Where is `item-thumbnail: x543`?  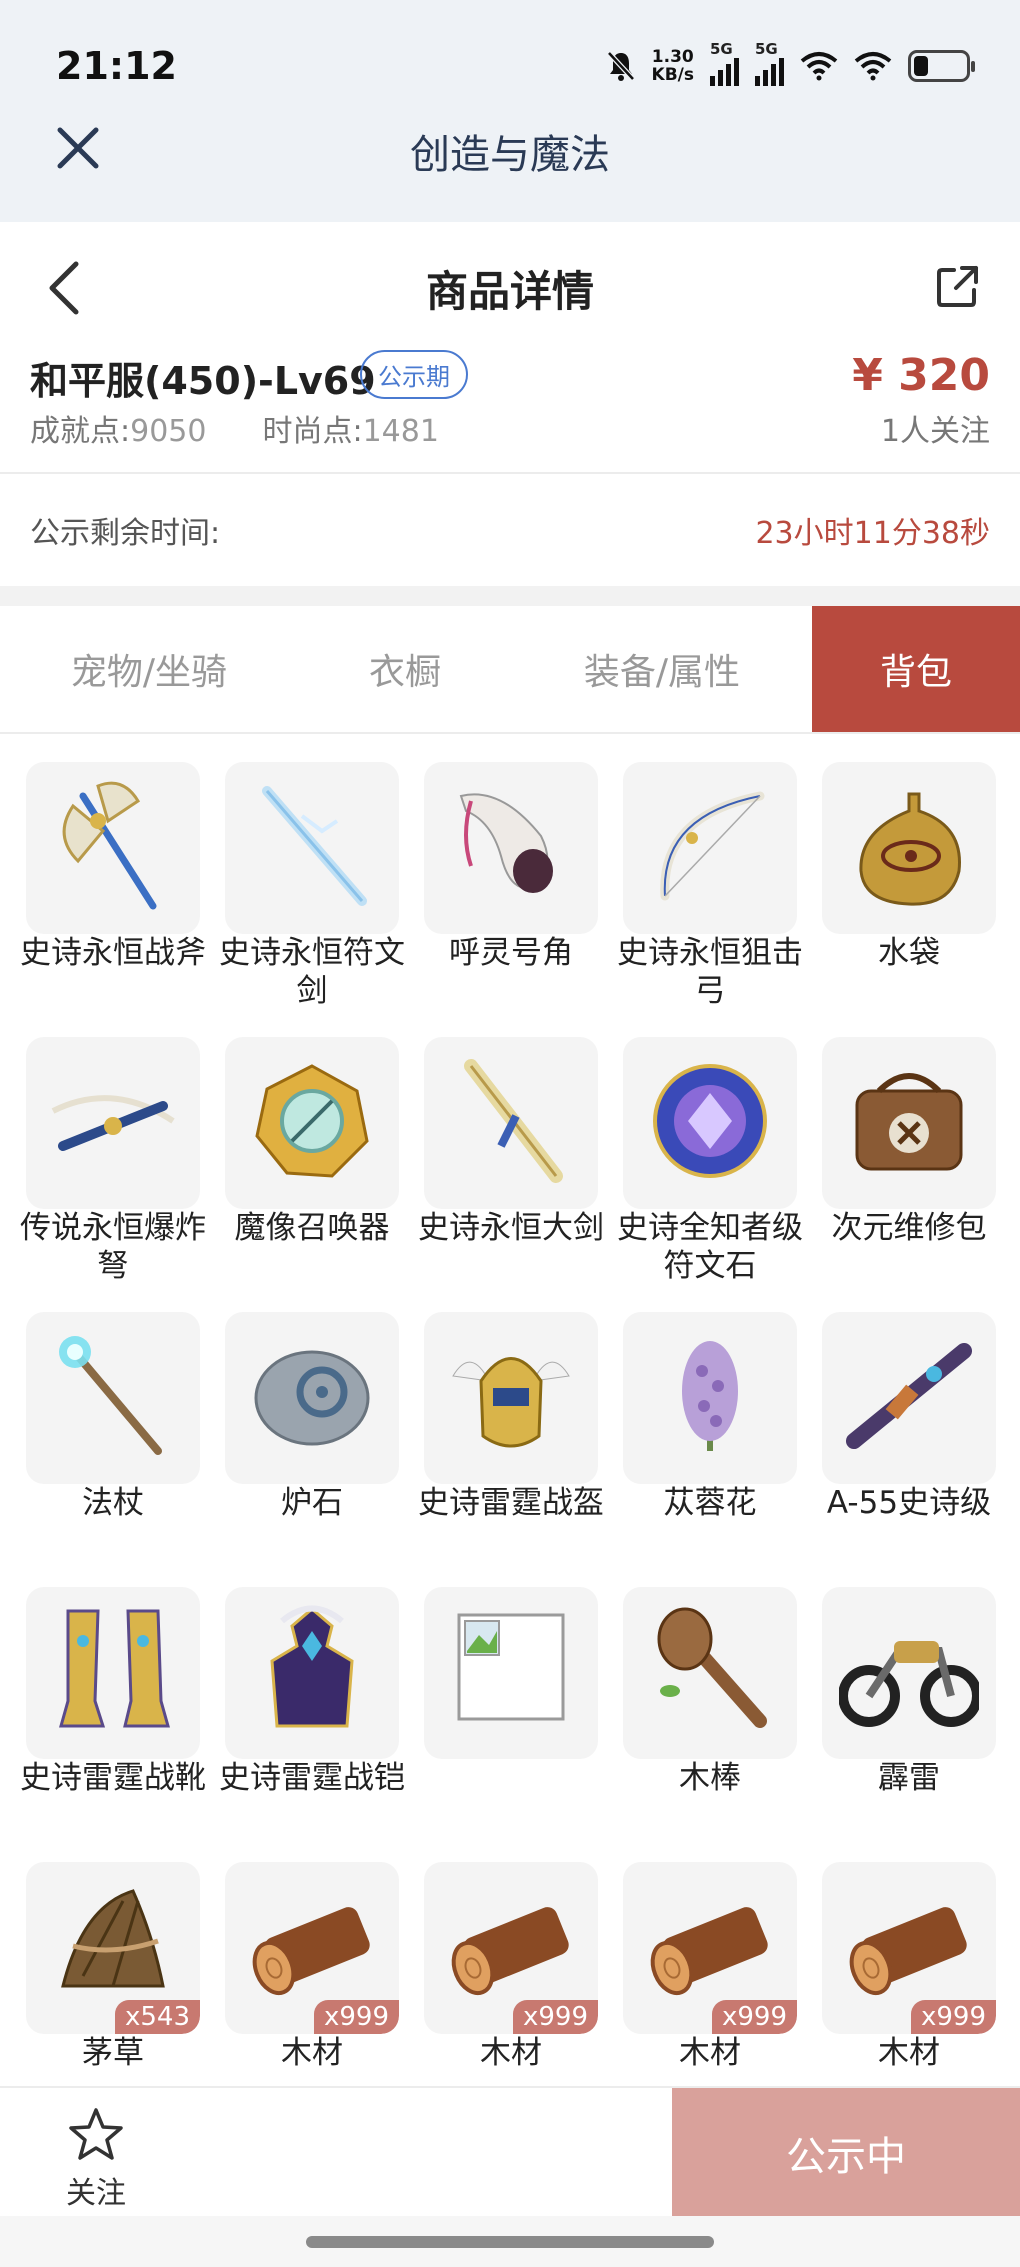 item-thumbnail: x543 is located at coordinates (113, 1948).